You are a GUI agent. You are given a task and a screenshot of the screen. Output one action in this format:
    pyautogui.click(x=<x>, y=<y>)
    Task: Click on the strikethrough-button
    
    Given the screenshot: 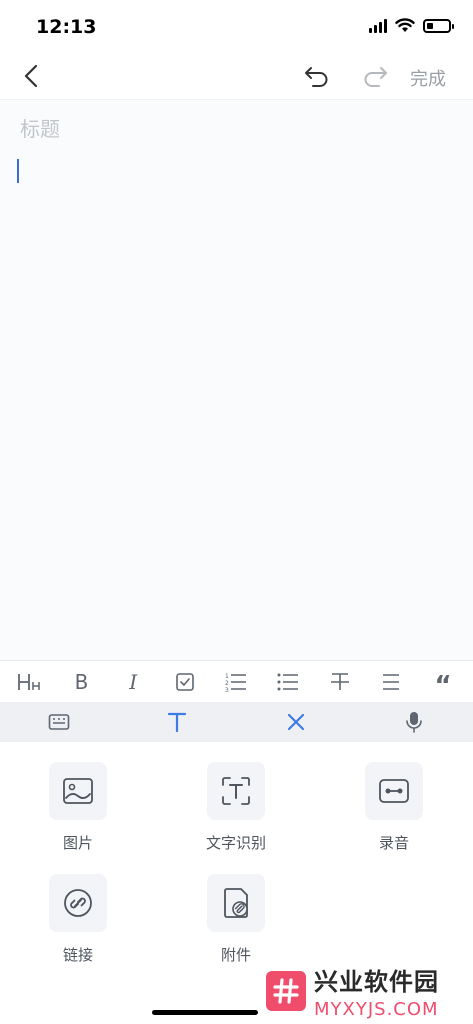 What is the action you would take?
    pyautogui.click(x=340, y=682)
    